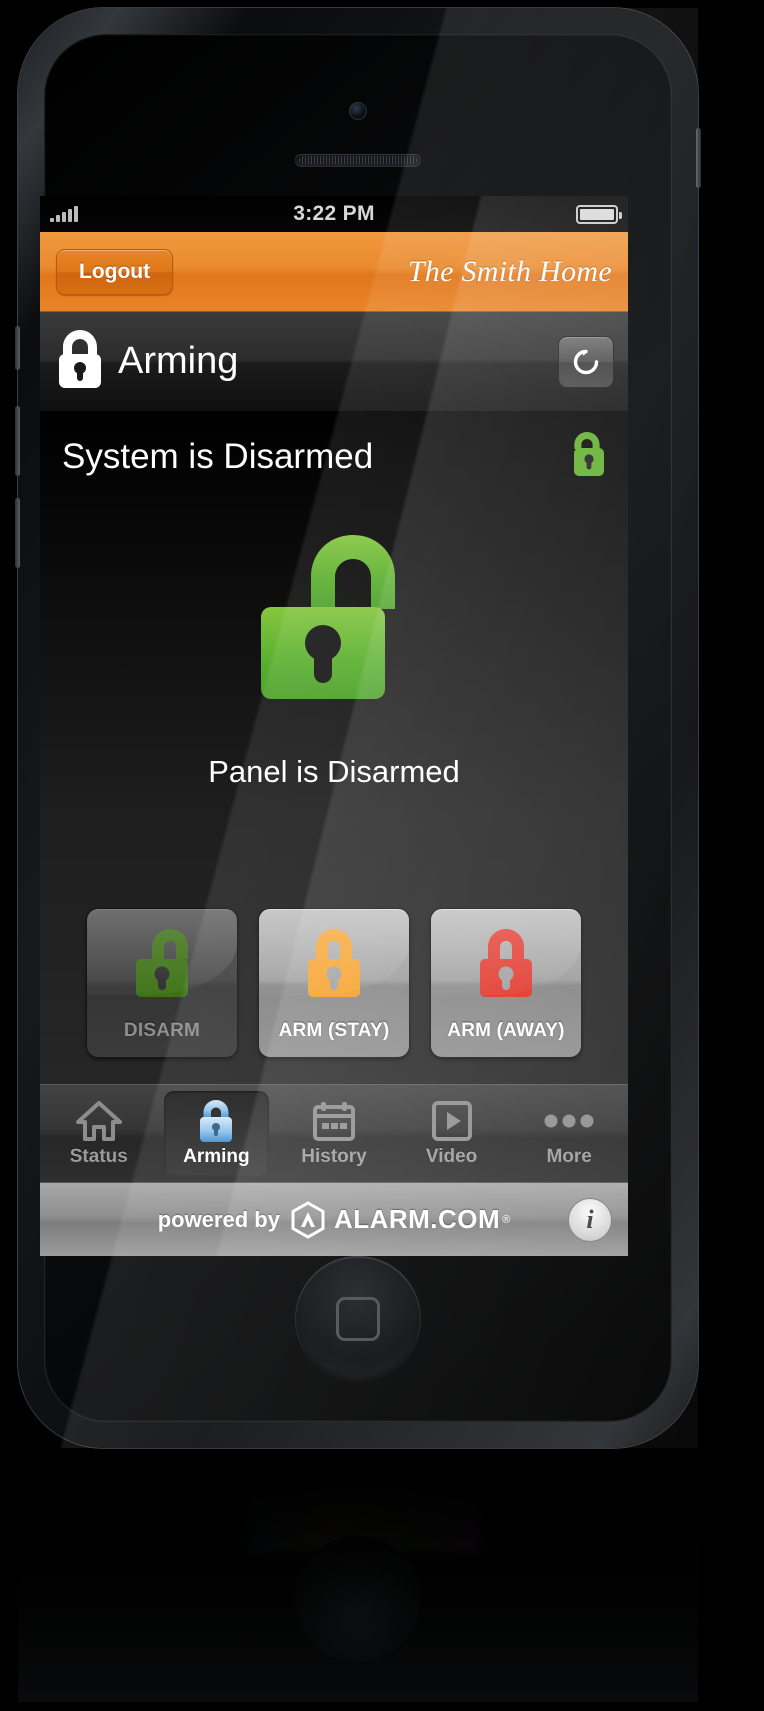 This screenshot has height=1711, width=764. Describe the element at coordinates (98, 1121) in the screenshot. I see `home-icon` at that location.